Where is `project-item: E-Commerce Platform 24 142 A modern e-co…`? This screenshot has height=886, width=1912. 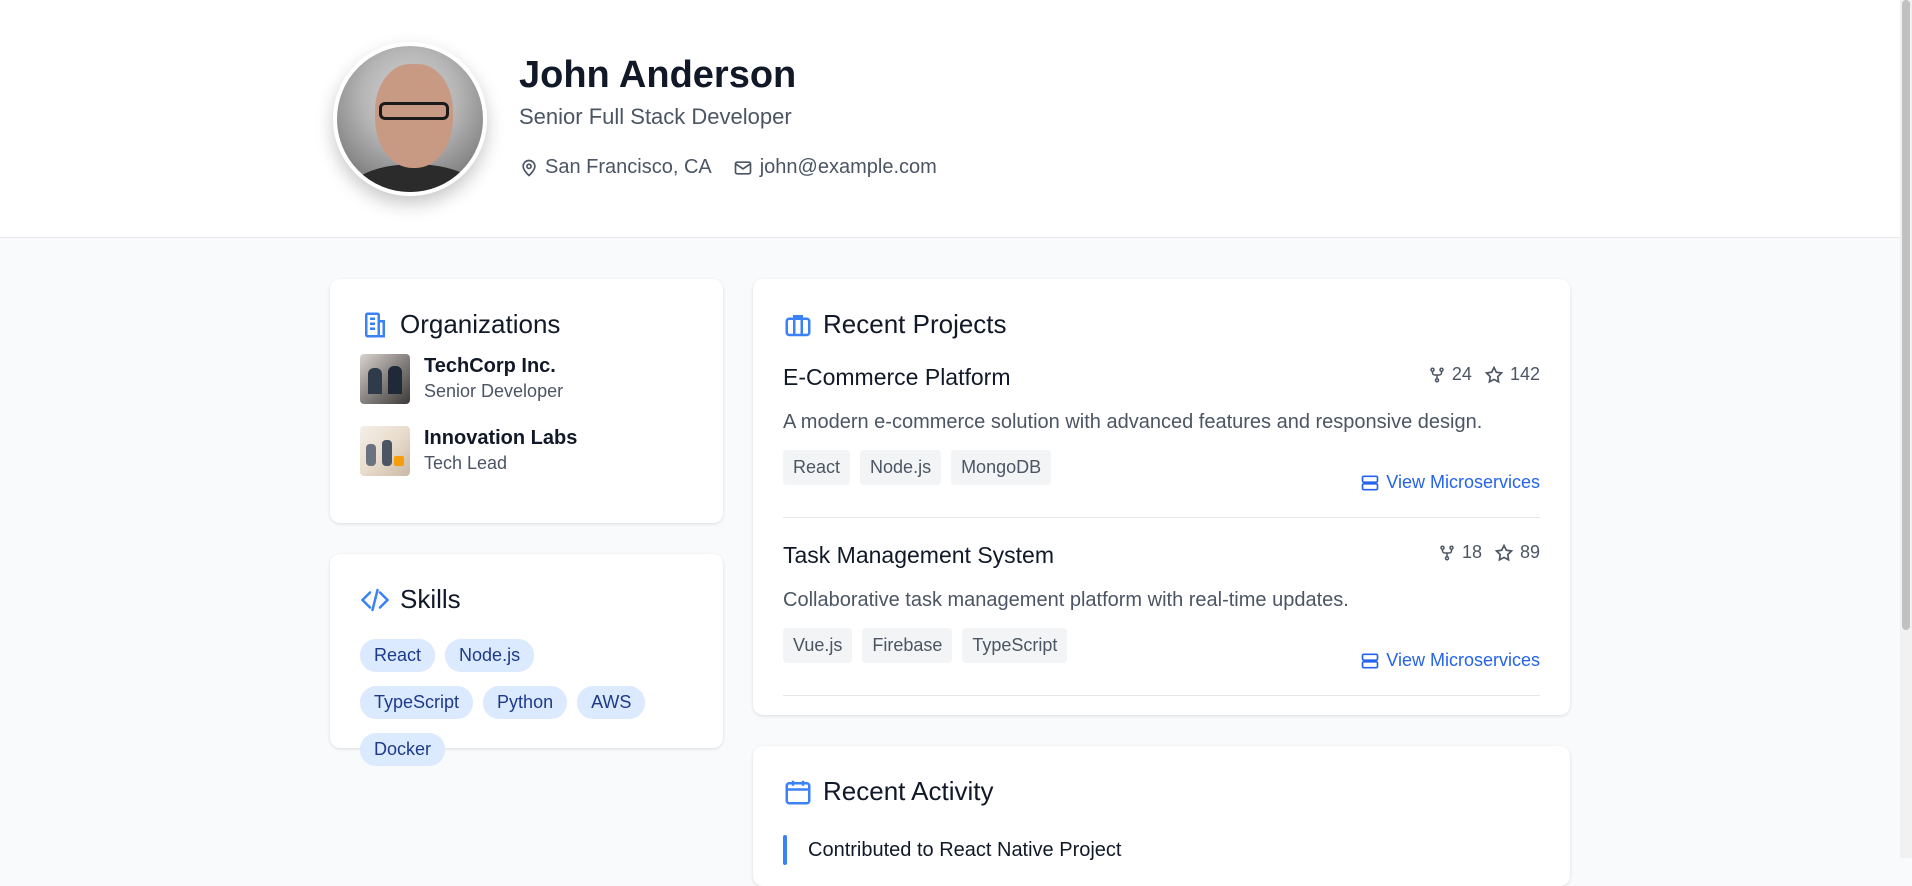 project-item: E-Commerce Platform 24 142 A modern e-co… is located at coordinates (1161, 441).